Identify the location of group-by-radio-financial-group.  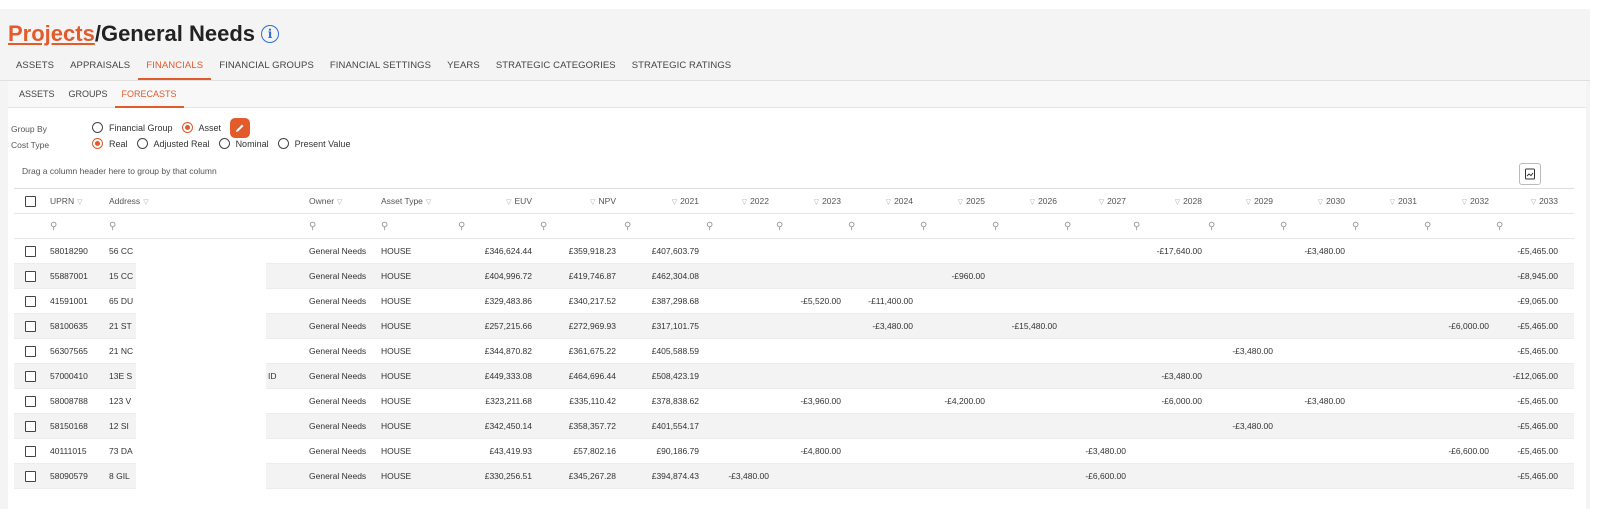
(97, 127).